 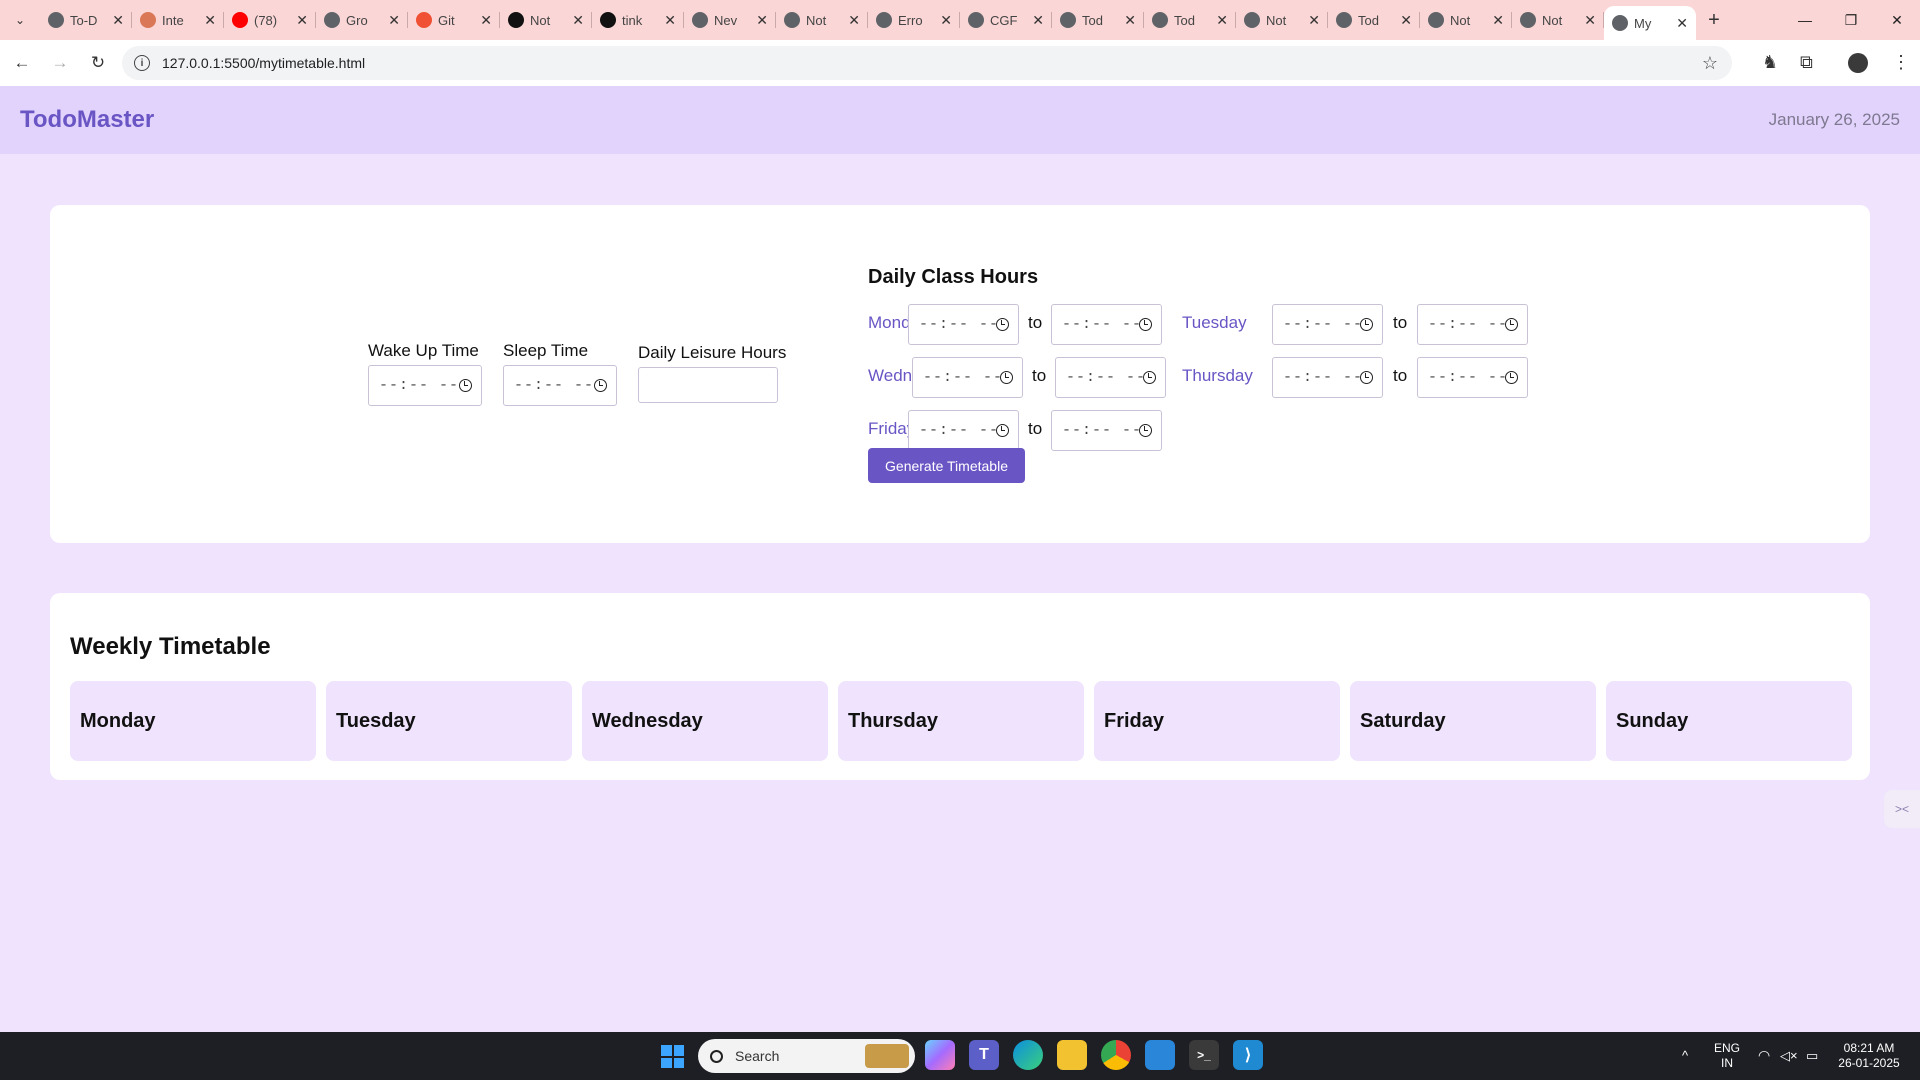 I want to click on browser-tab: Erro ✕, so click(x=914, y=20).